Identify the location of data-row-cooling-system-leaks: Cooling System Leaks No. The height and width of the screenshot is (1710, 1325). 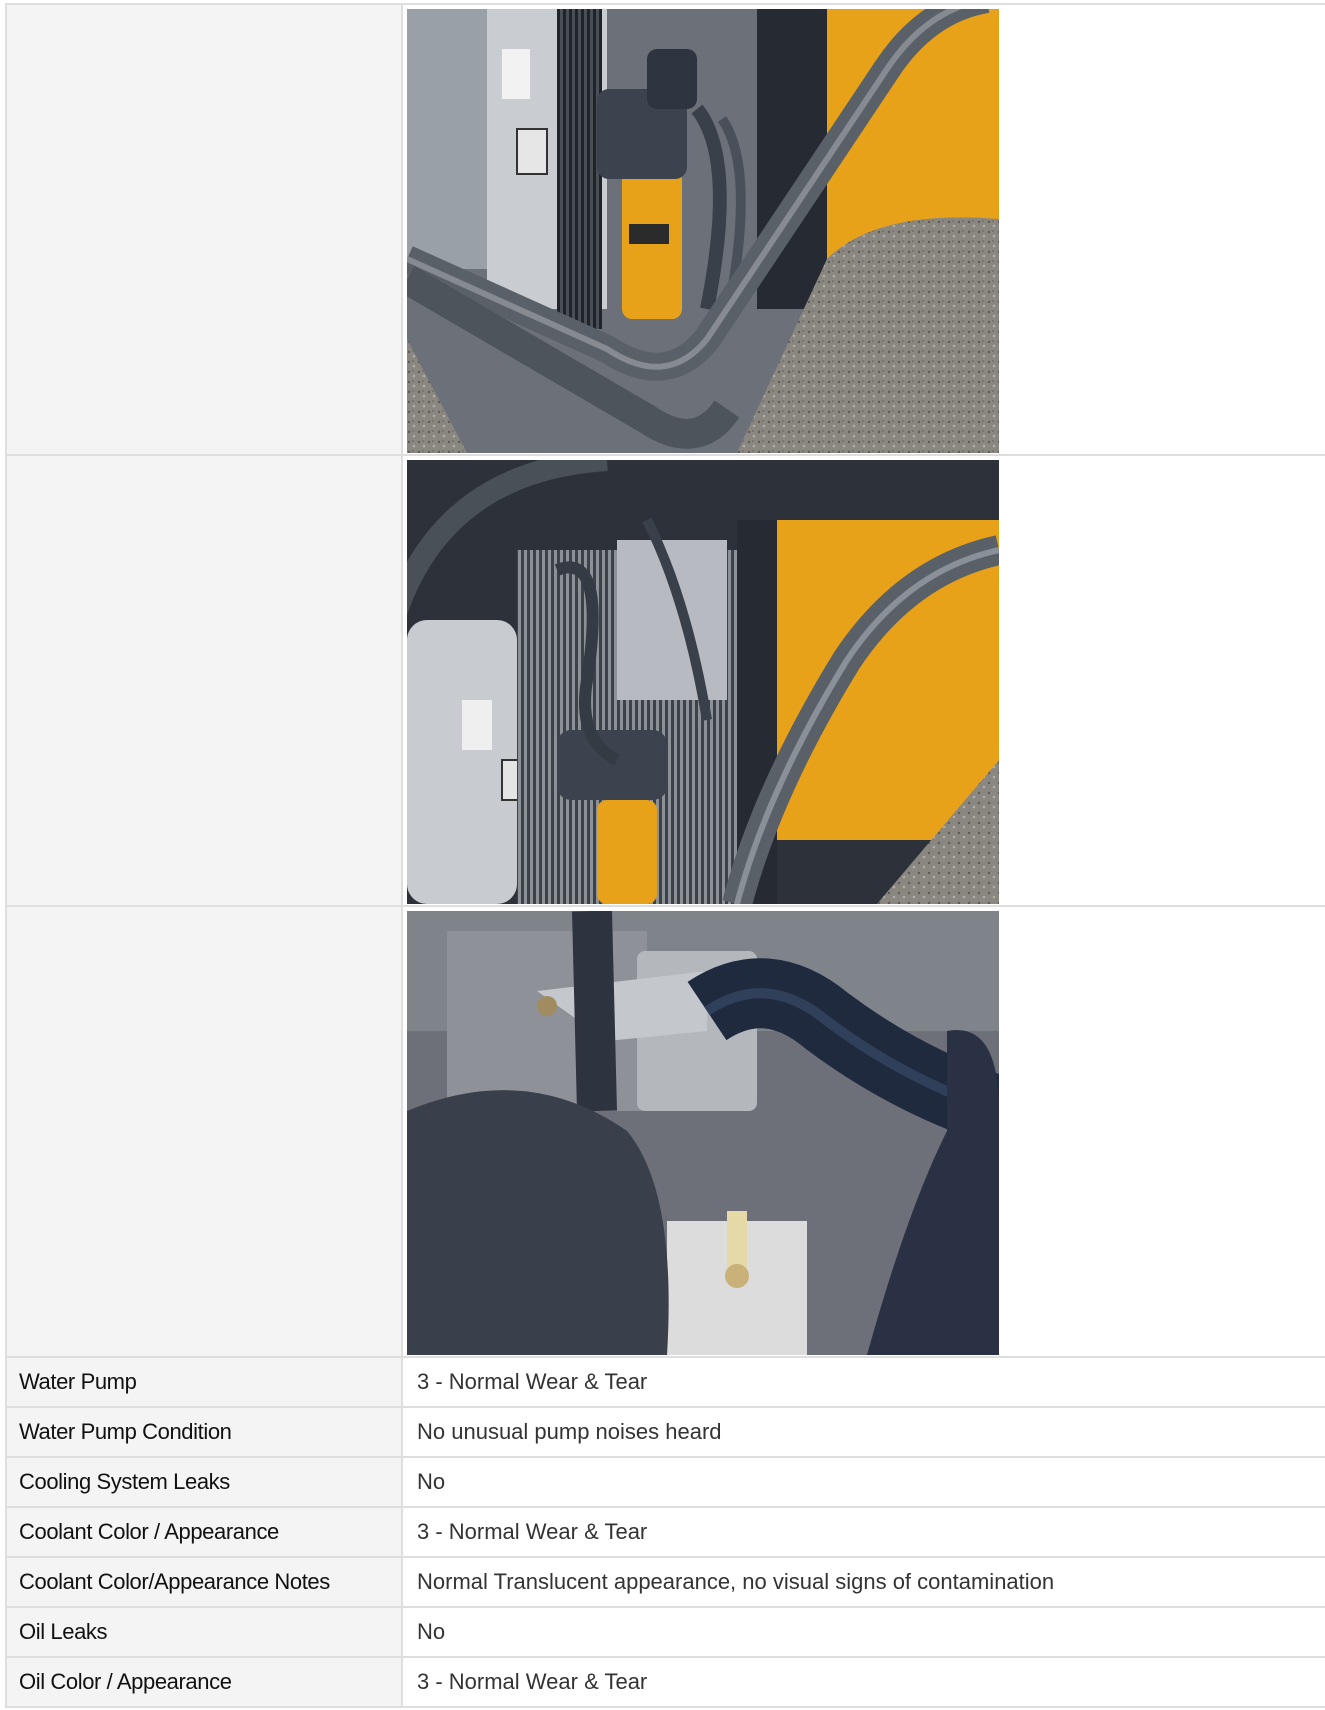
(665, 1482).